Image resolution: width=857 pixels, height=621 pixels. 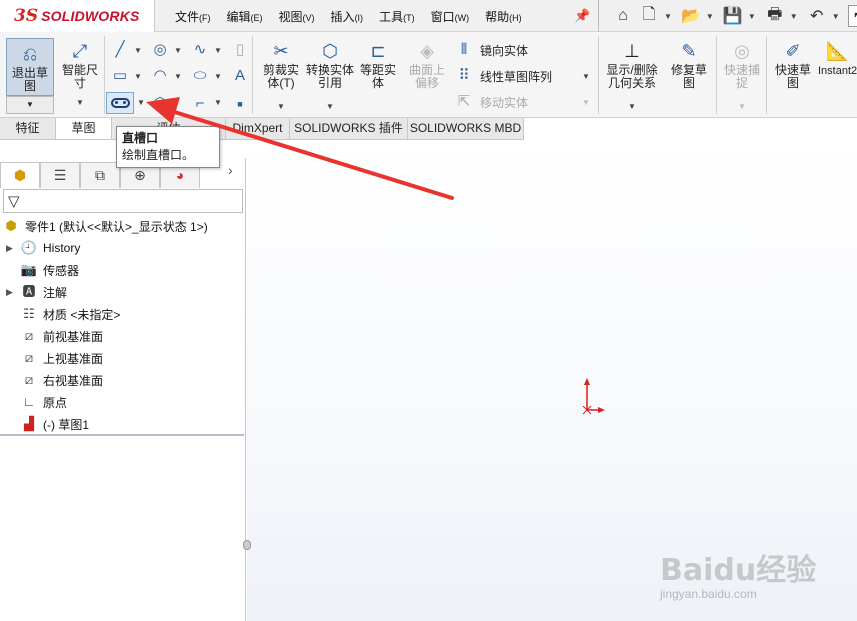 I want to click on tree-item-label: 上视基准面, so click(x=73, y=358).